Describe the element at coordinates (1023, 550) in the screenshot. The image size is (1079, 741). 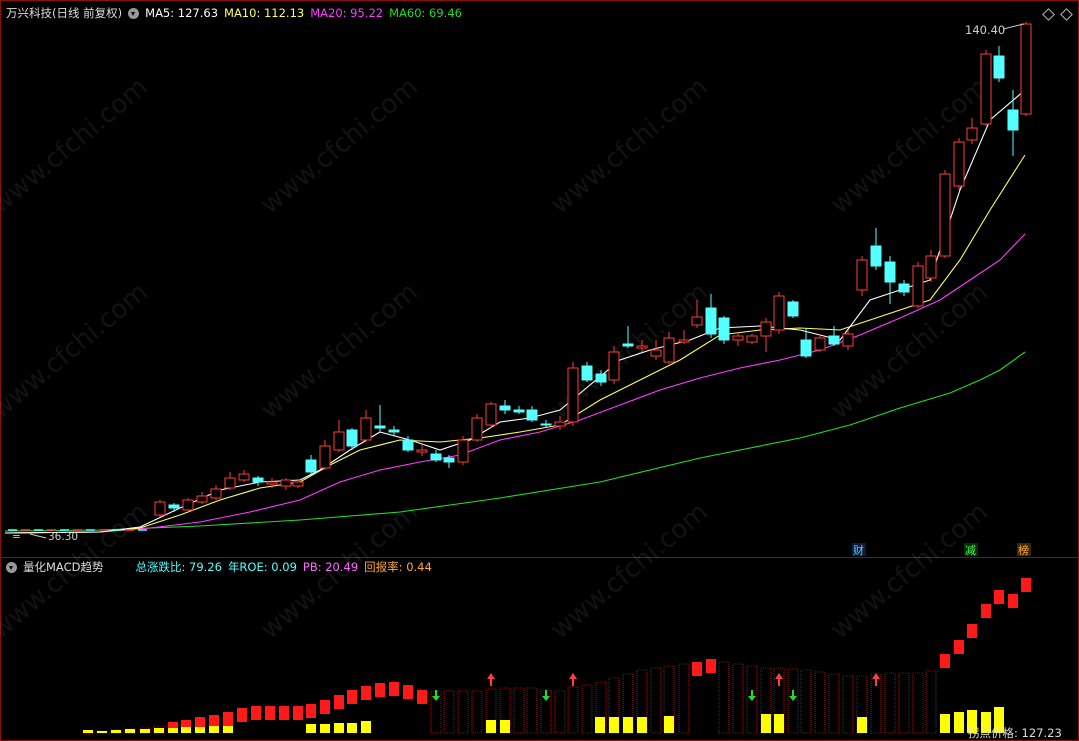
I see `bang-marker: 榜` at that location.